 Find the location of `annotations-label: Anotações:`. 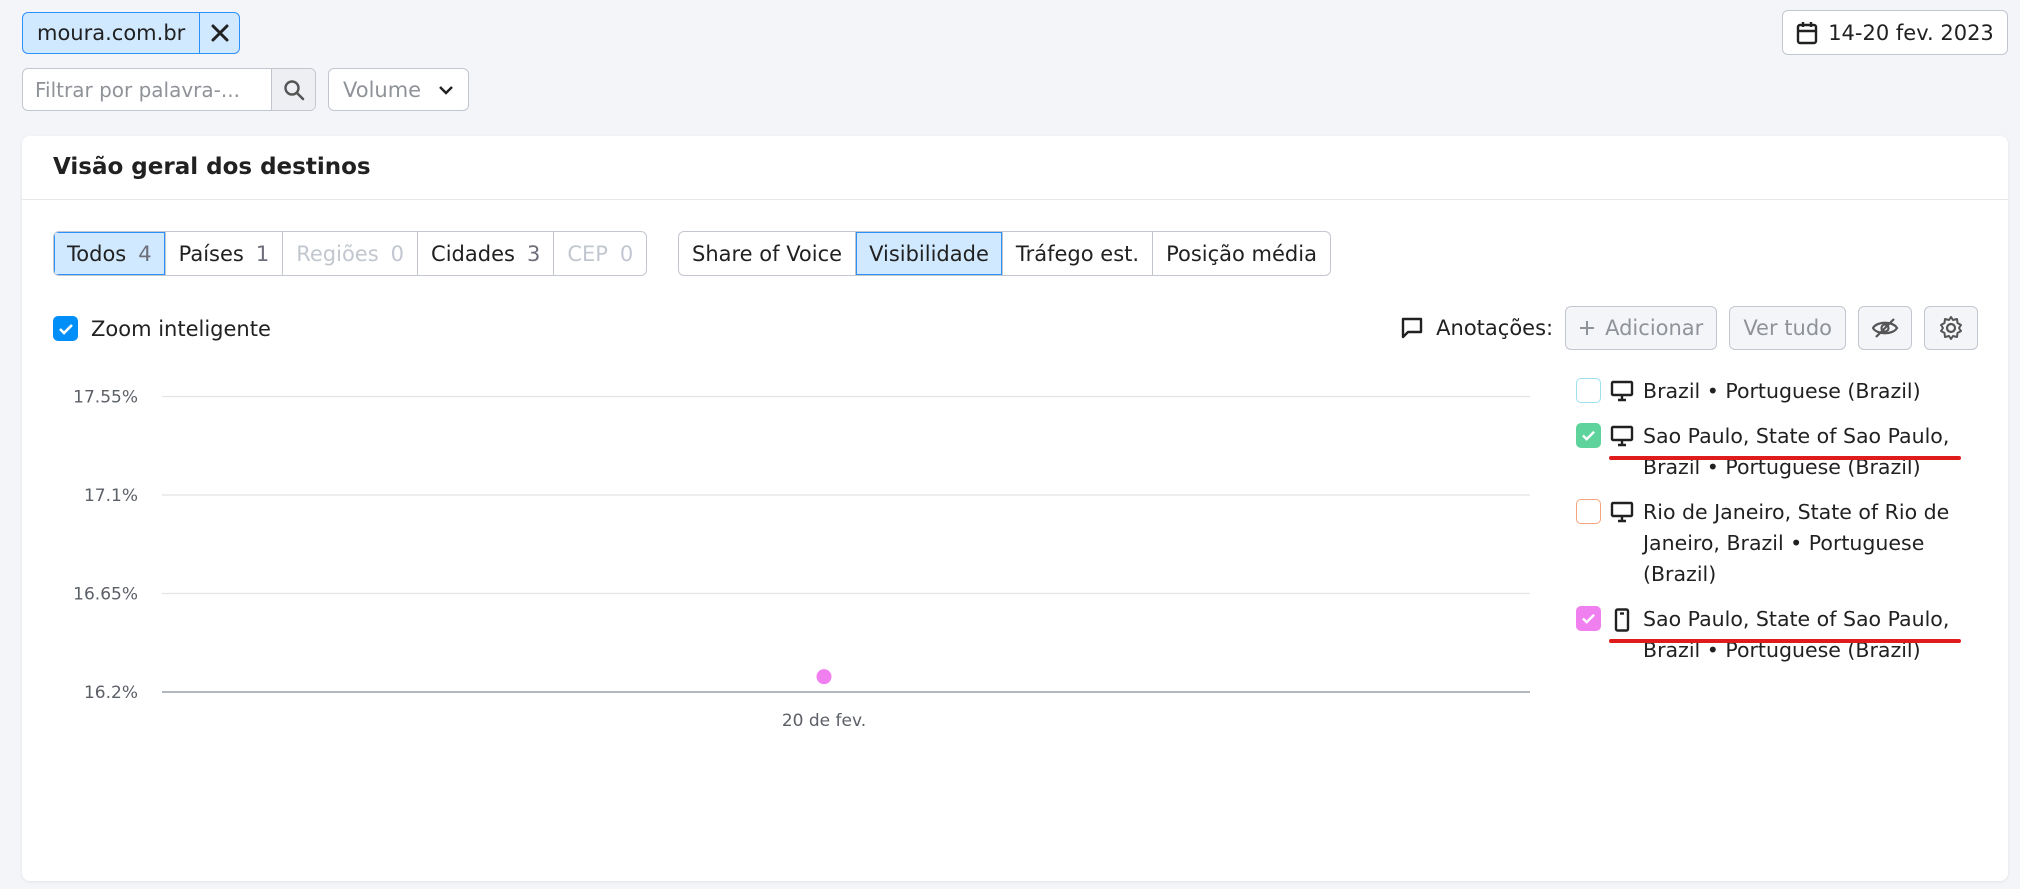

annotations-label: Anotações: is located at coordinates (1495, 328).